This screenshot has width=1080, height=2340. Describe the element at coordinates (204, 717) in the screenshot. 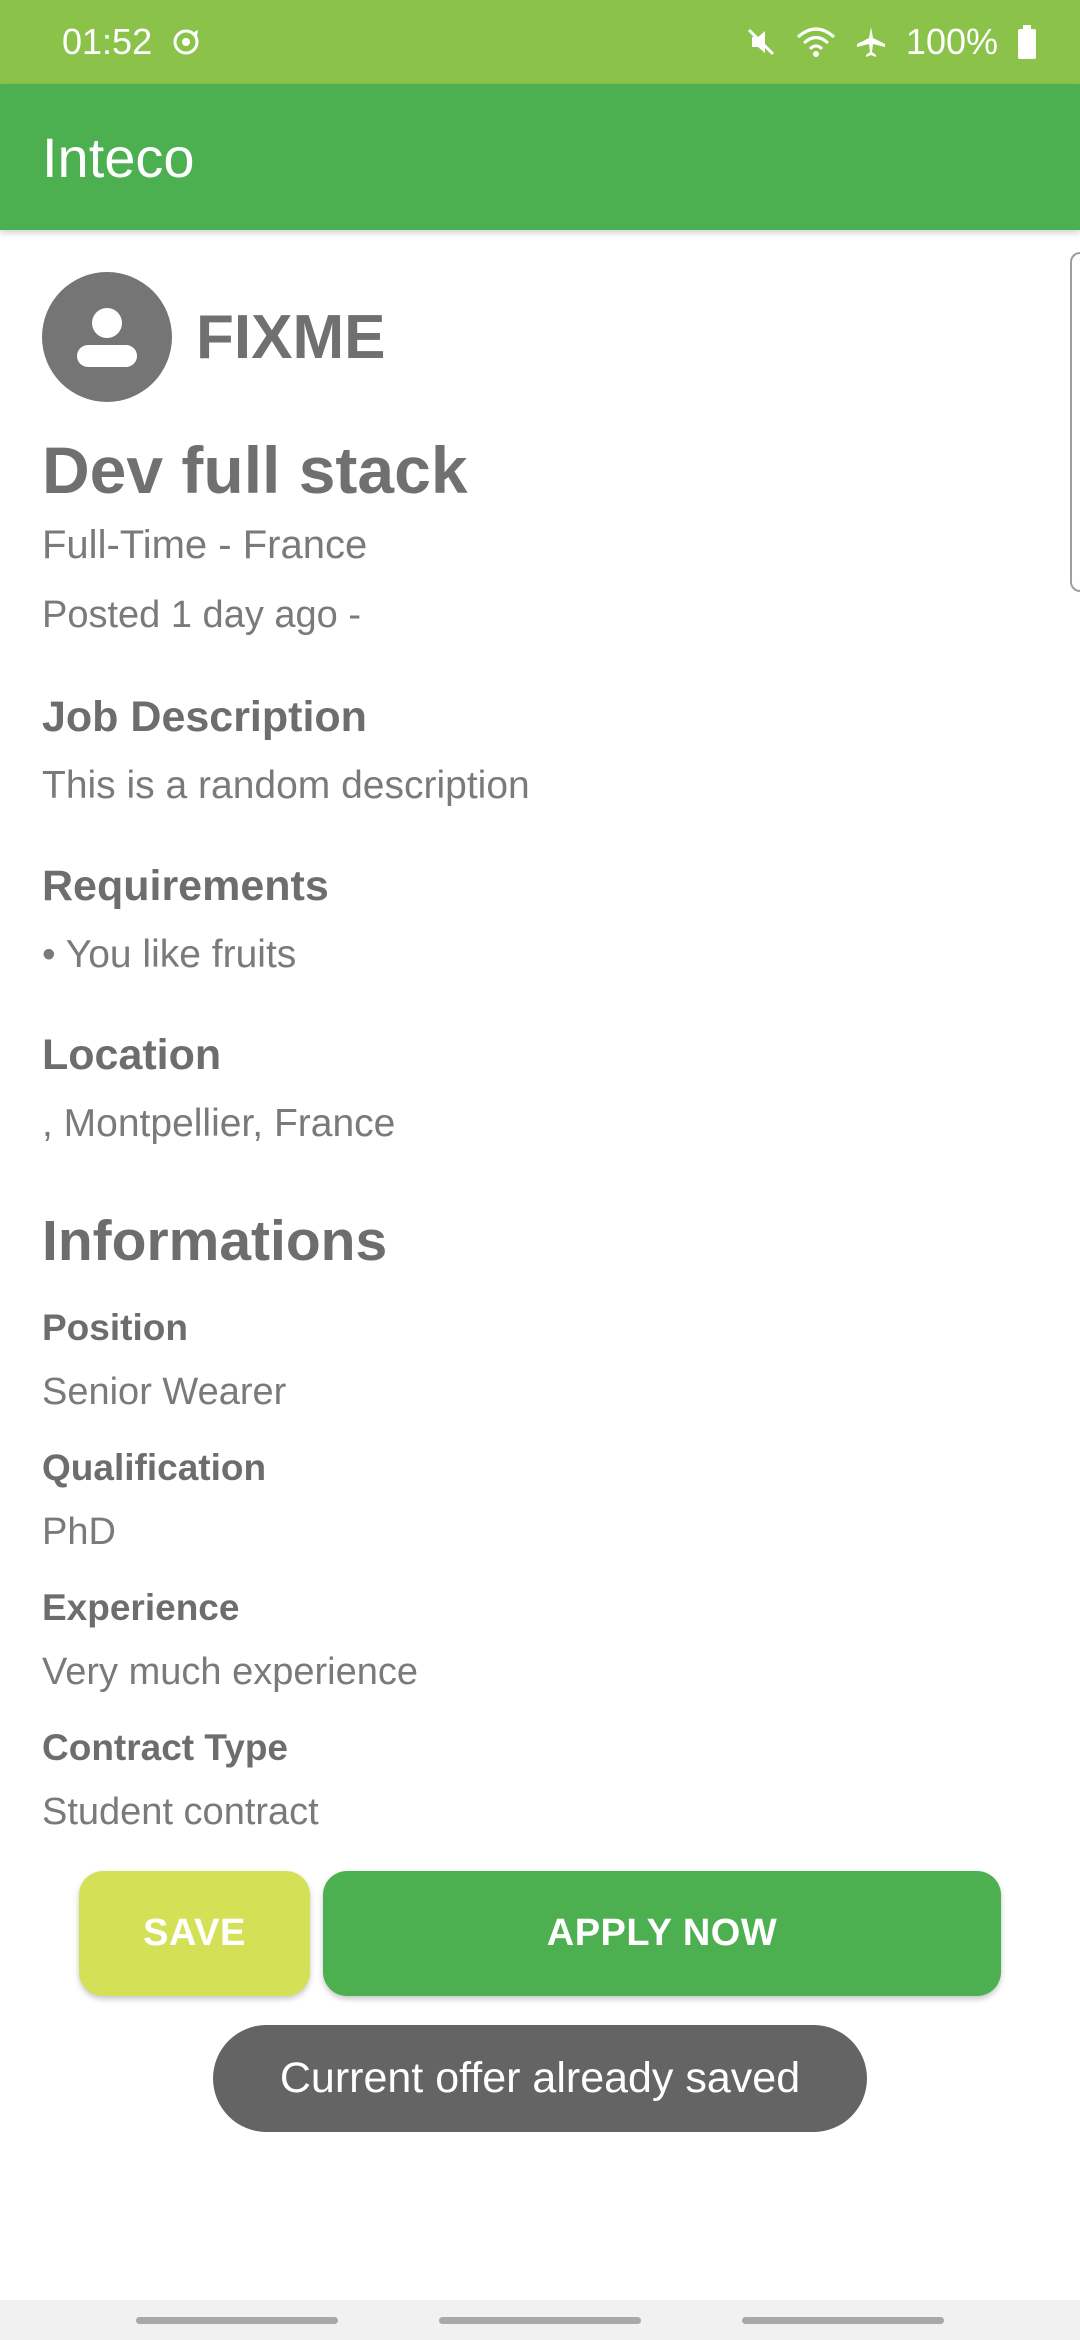

I see `description-title: Job Description` at that location.